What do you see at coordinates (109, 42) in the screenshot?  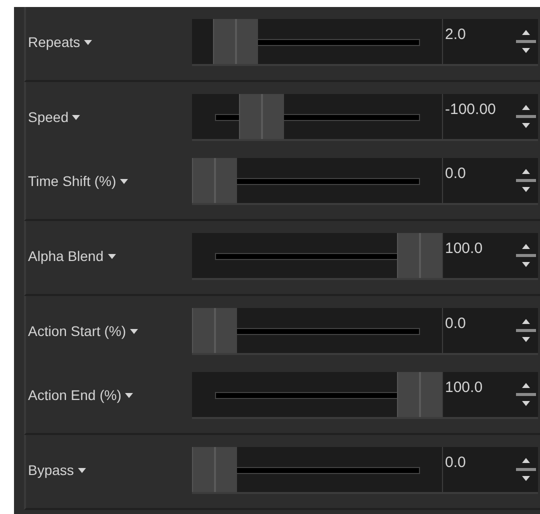 I see `parameter-dropdown: Repeats` at bounding box center [109, 42].